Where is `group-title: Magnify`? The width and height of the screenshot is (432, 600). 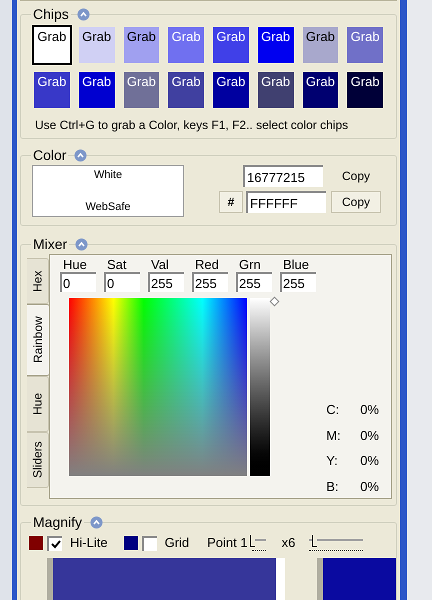
group-title: Magnify is located at coordinates (57, 522).